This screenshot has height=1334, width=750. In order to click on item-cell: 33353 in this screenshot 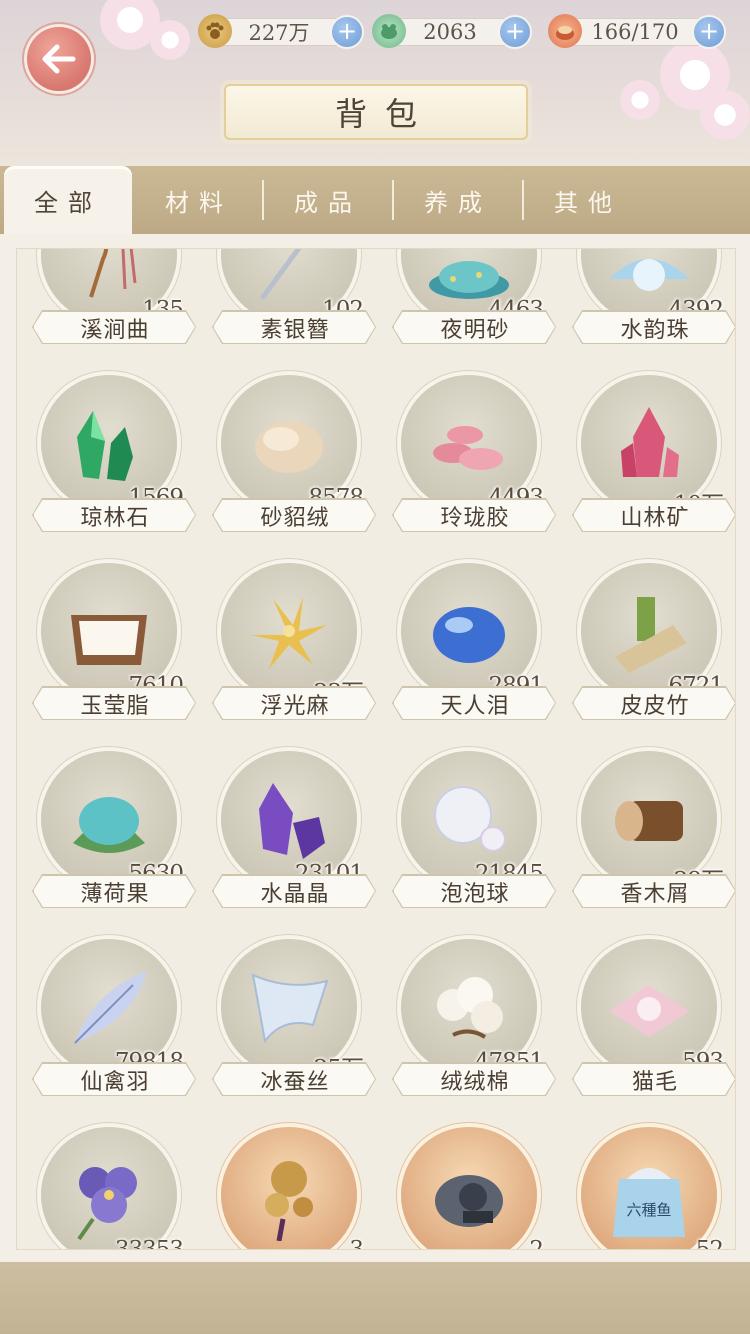, I will do `click(115, 1188)`.